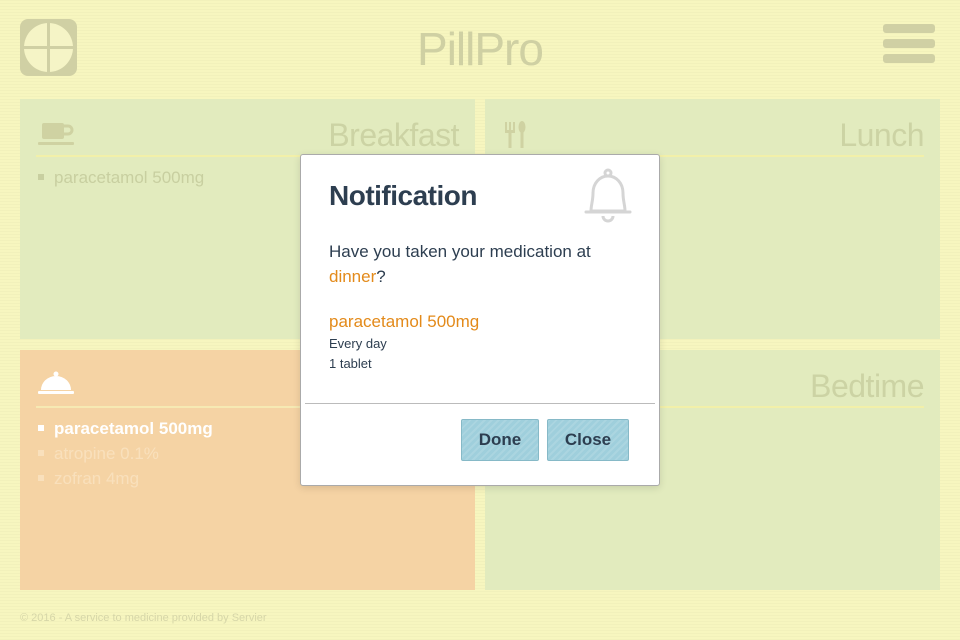  What do you see at coordinates (403, 195) in the screenshot?
I see `dialog-title: Notification` at bounding box center [403, 195].